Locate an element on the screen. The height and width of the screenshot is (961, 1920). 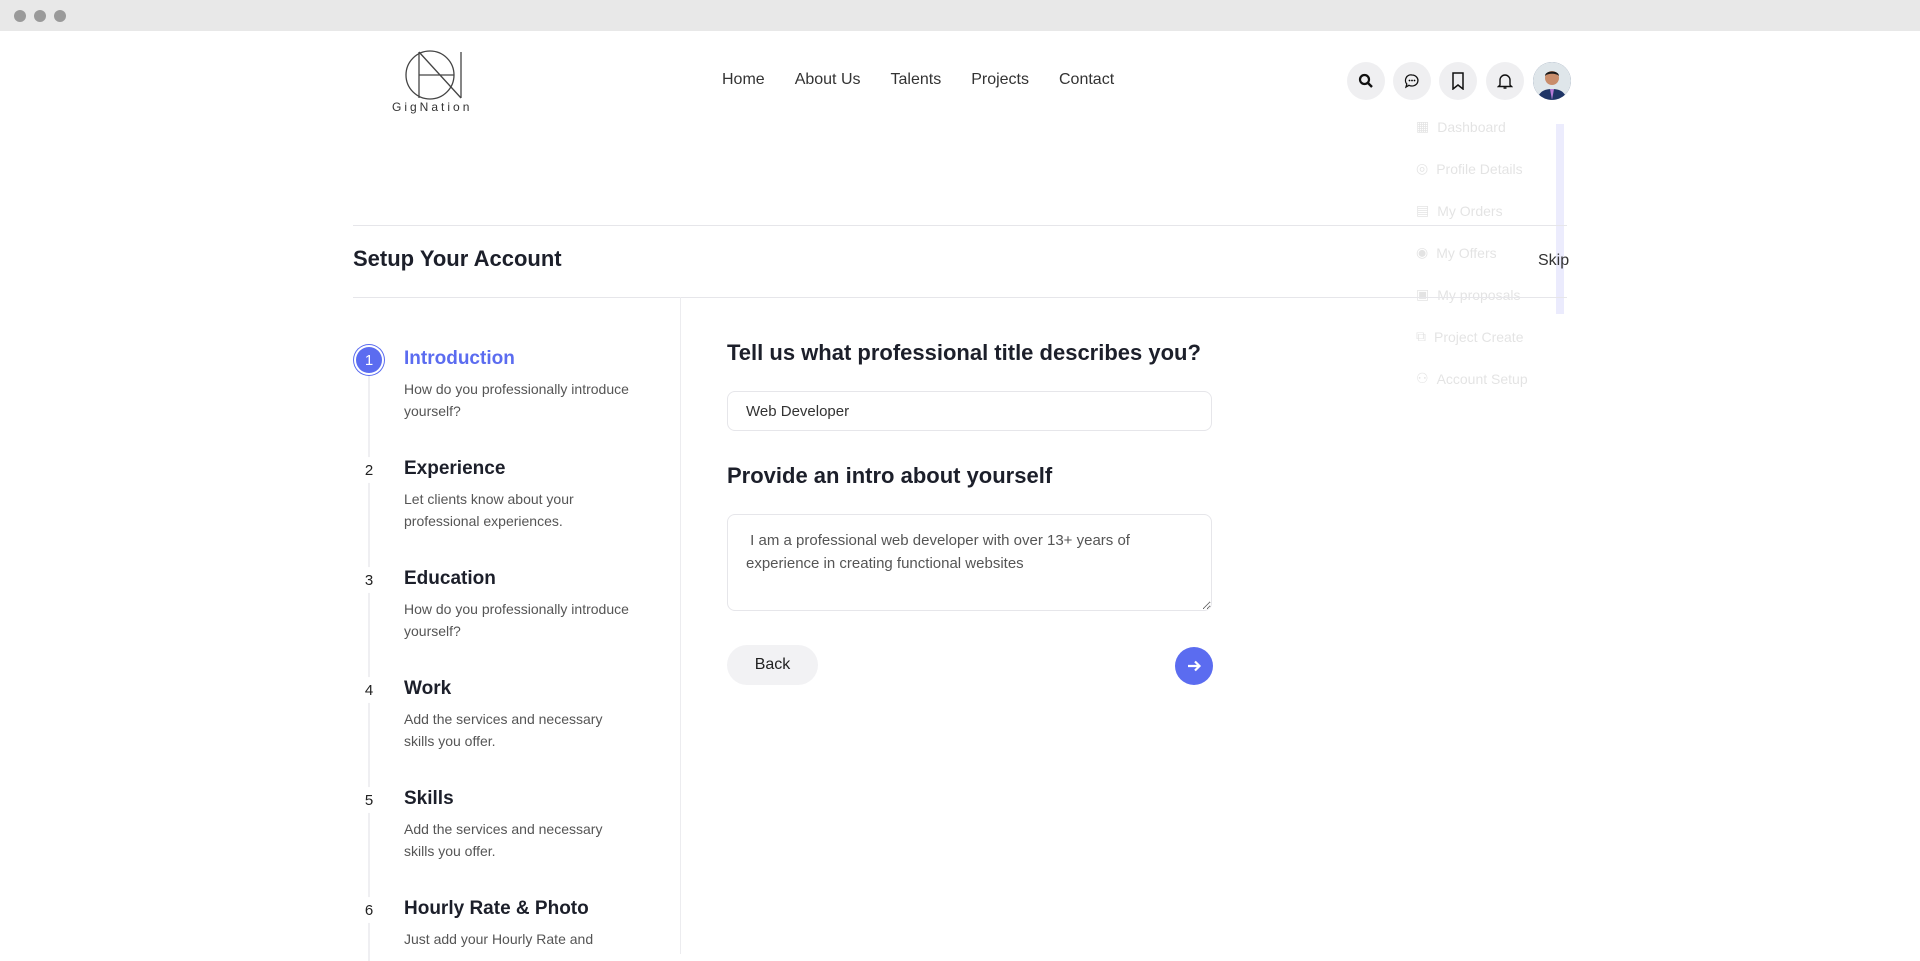
page-title: Setup Your Account is located at coordinates (457, 258).